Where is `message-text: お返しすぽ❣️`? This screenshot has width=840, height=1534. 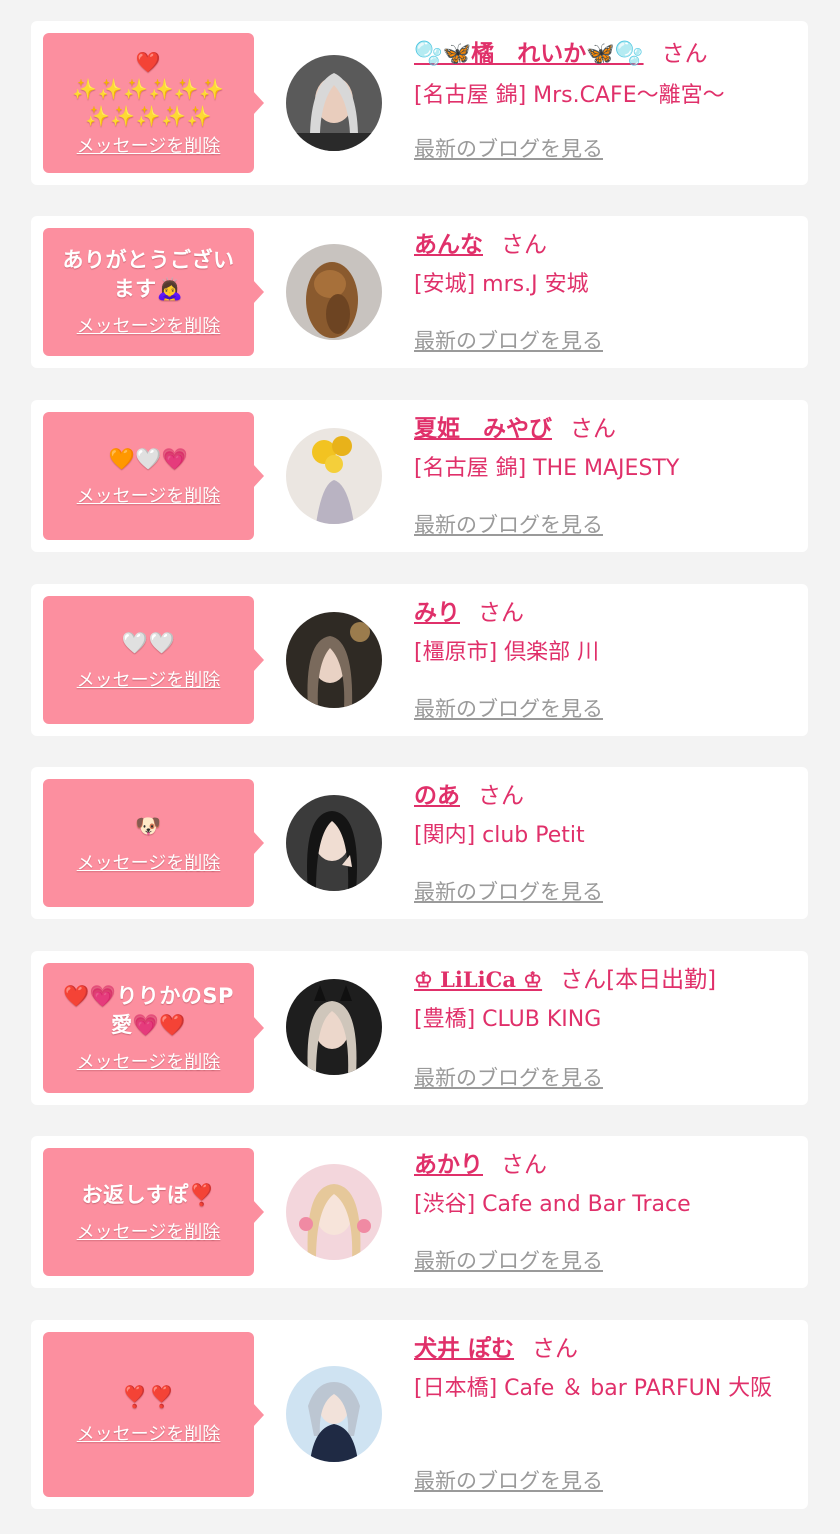
message-text: お返しすぽ❣️ is located at coordinates (148, 1194).